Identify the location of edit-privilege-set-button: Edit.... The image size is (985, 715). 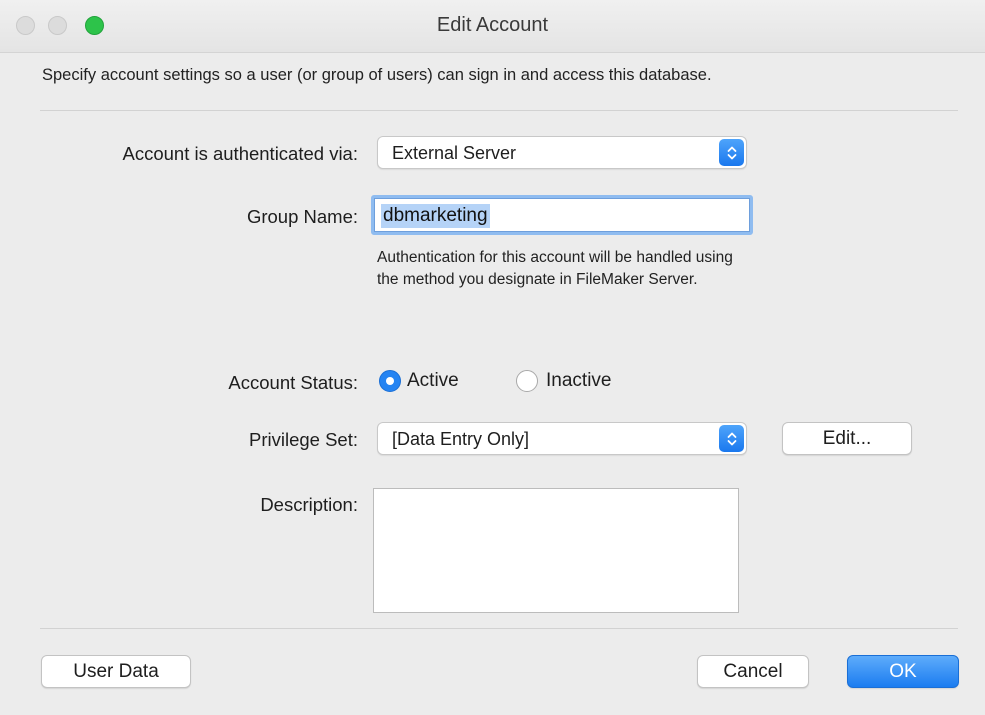
(847, 438).